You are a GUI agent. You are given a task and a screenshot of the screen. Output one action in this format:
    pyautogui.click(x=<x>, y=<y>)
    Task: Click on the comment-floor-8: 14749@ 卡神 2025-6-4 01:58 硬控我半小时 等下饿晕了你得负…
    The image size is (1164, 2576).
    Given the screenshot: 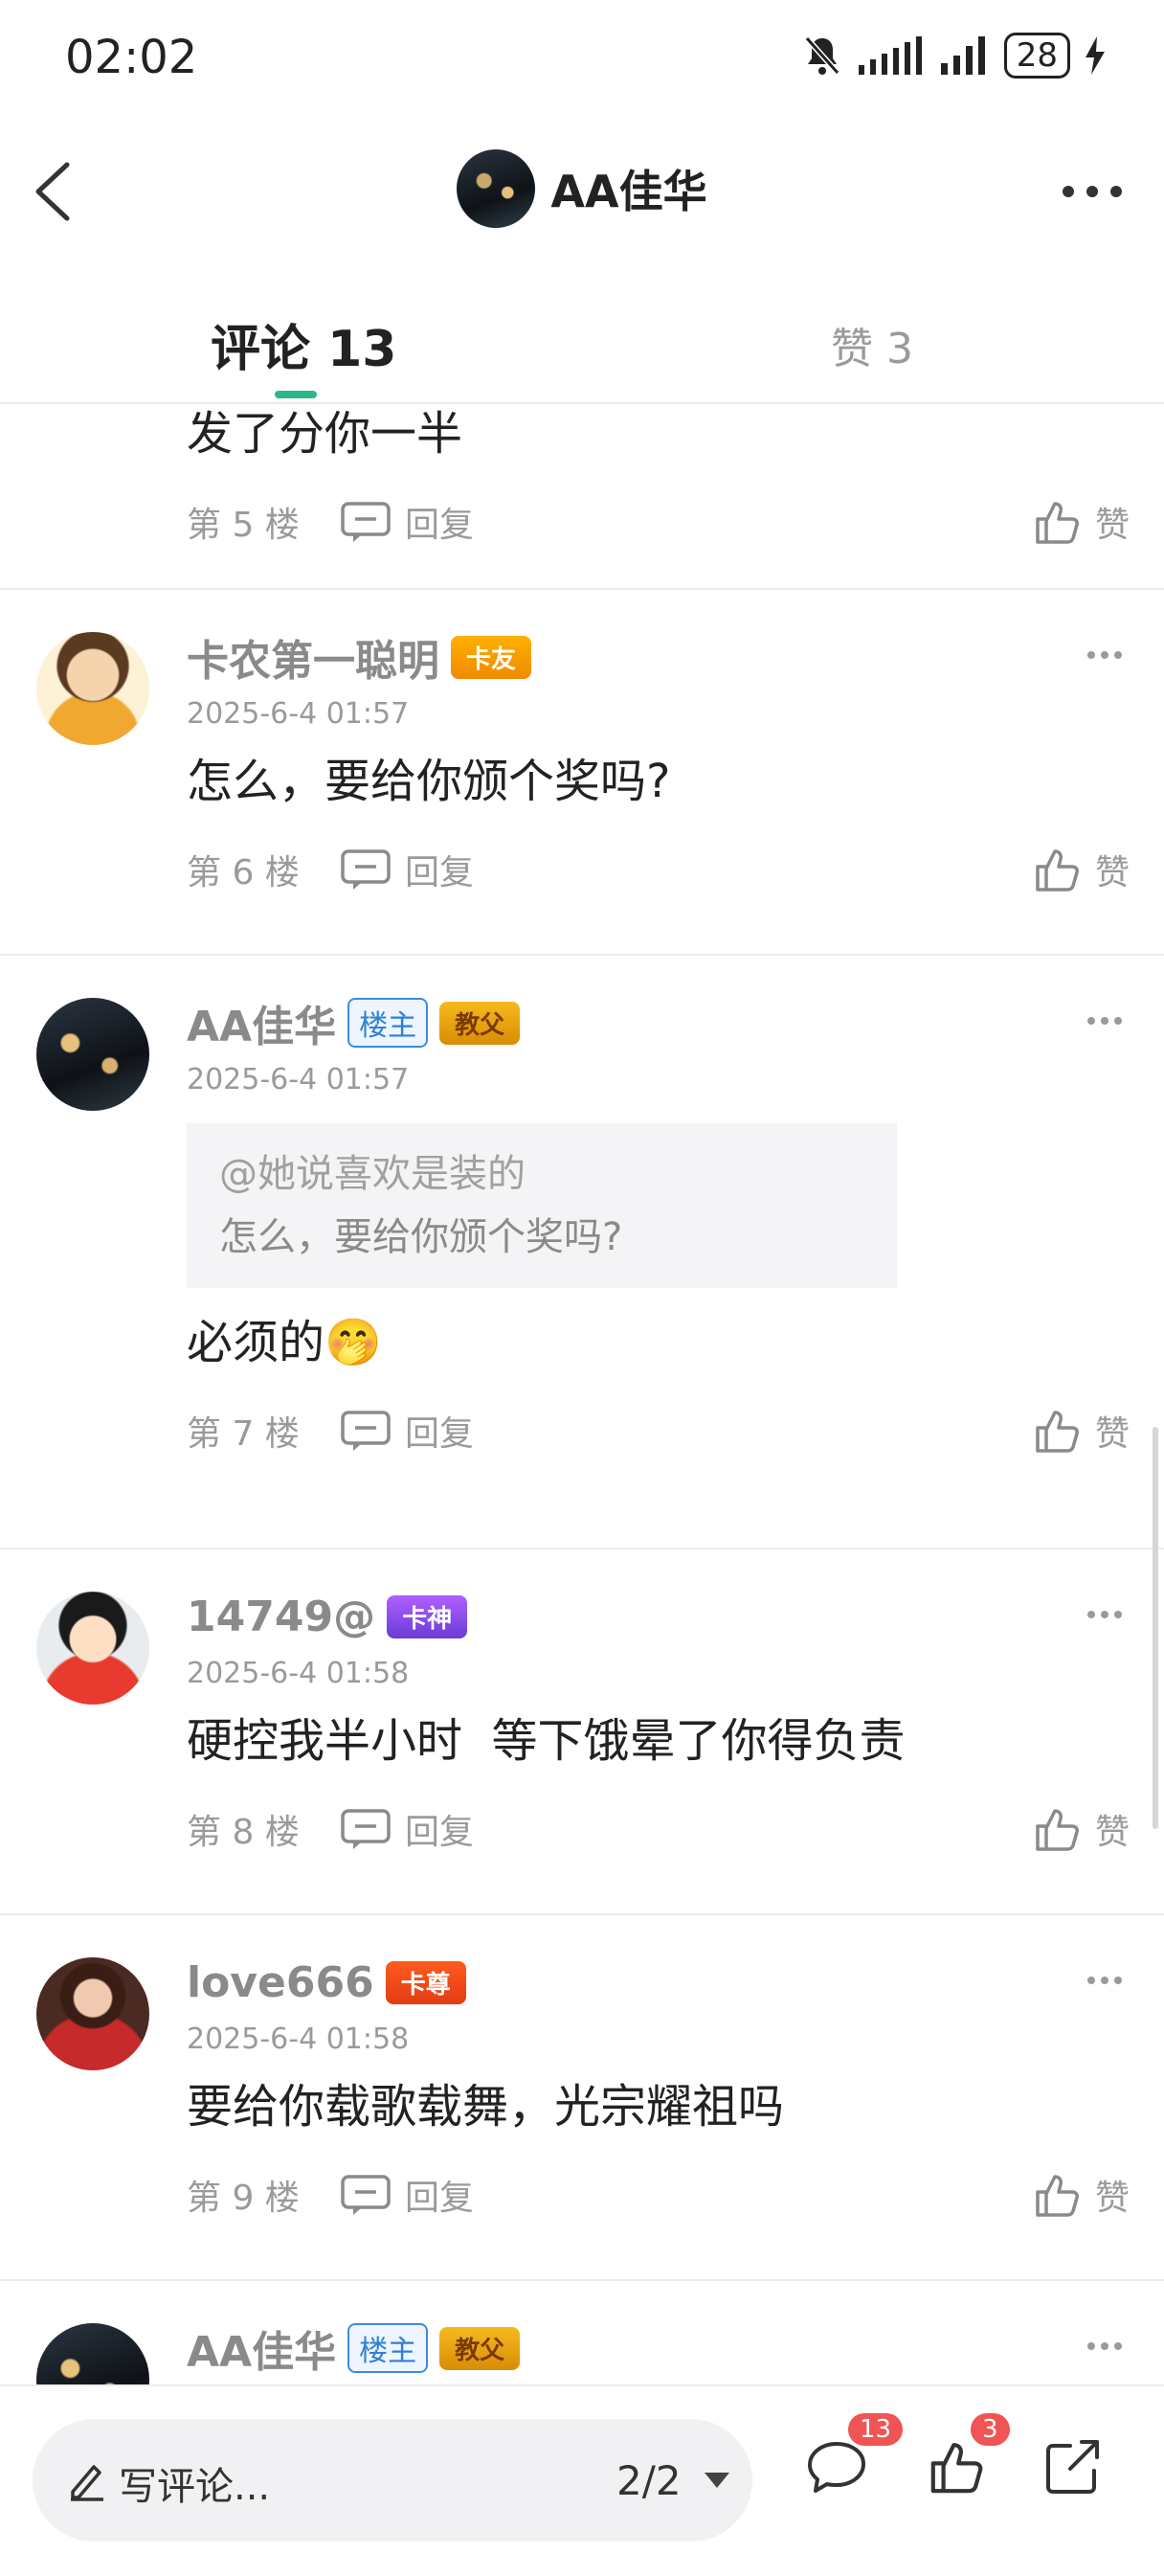 What is the action you would take?
    pyautogui.click(x=582, y=1732)
    